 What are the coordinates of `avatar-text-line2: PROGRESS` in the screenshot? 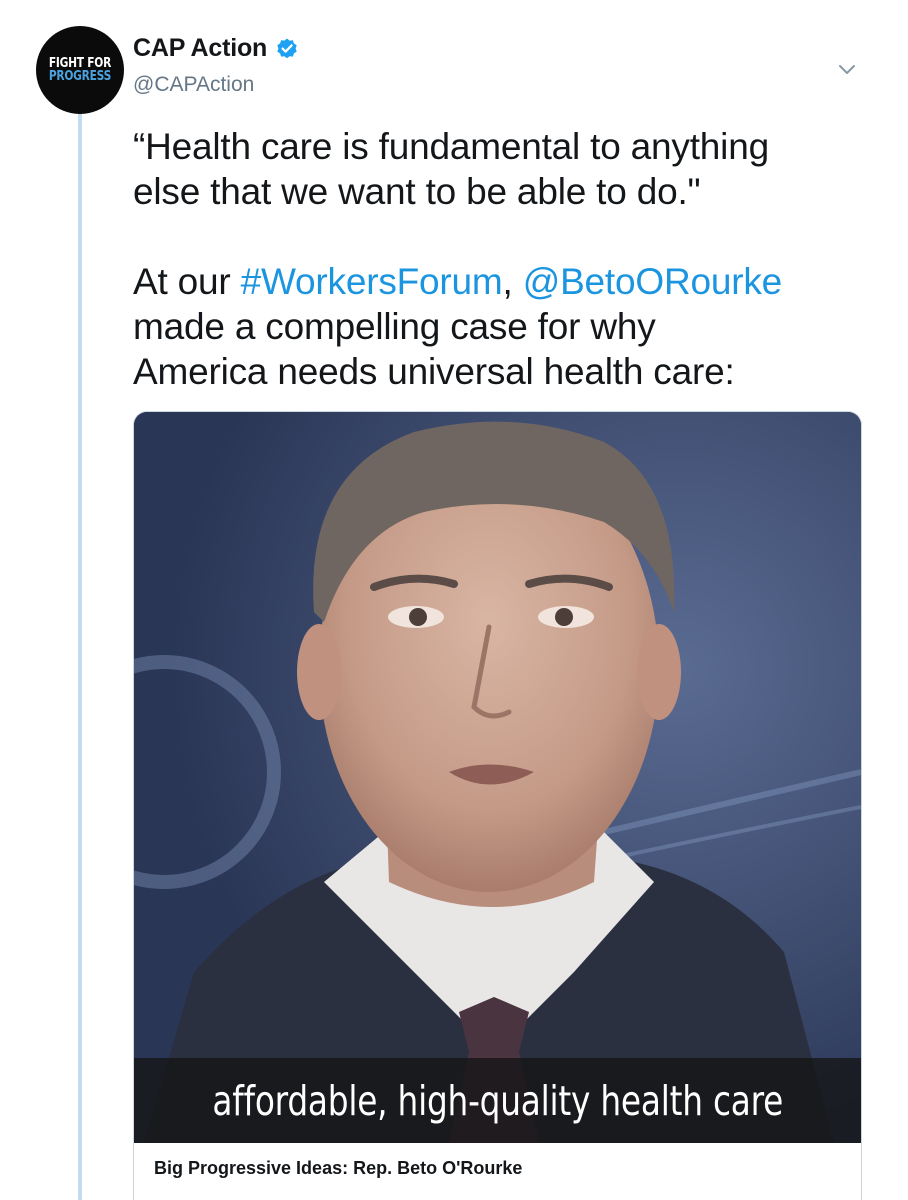 It's located at (80, 76).